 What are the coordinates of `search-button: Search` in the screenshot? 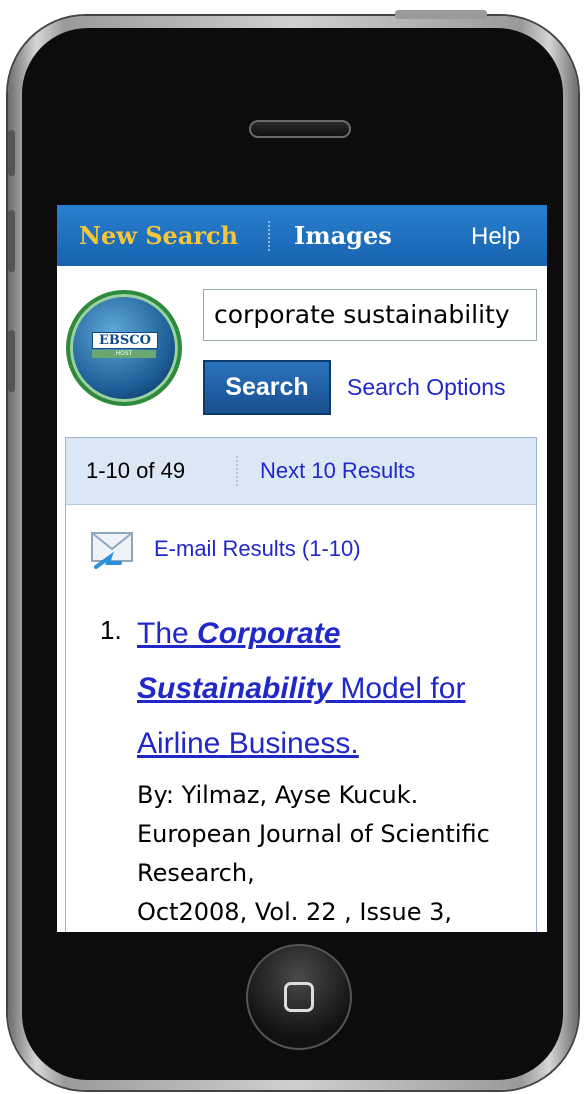 It's located at (267, 387).